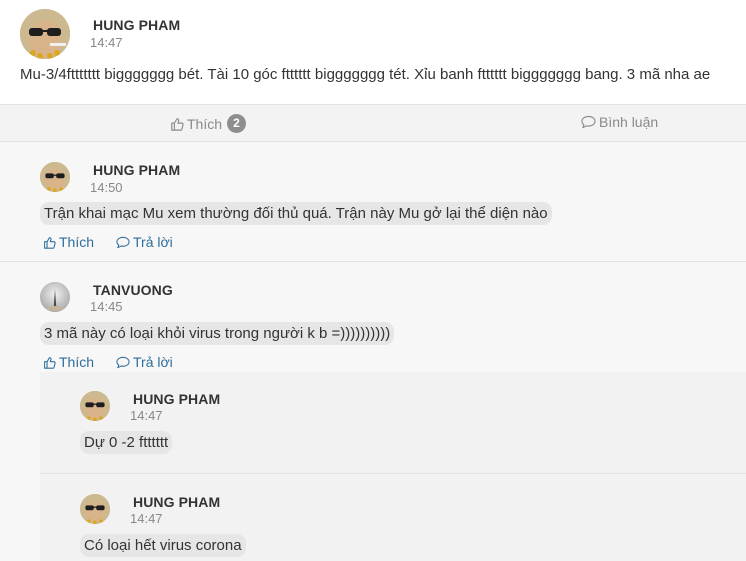 The width and height of the screenshot is (746, 561). Describe the element at coordinates (106, 42) in the screenshot. I see `post-timestamp: 14:47` at that location.